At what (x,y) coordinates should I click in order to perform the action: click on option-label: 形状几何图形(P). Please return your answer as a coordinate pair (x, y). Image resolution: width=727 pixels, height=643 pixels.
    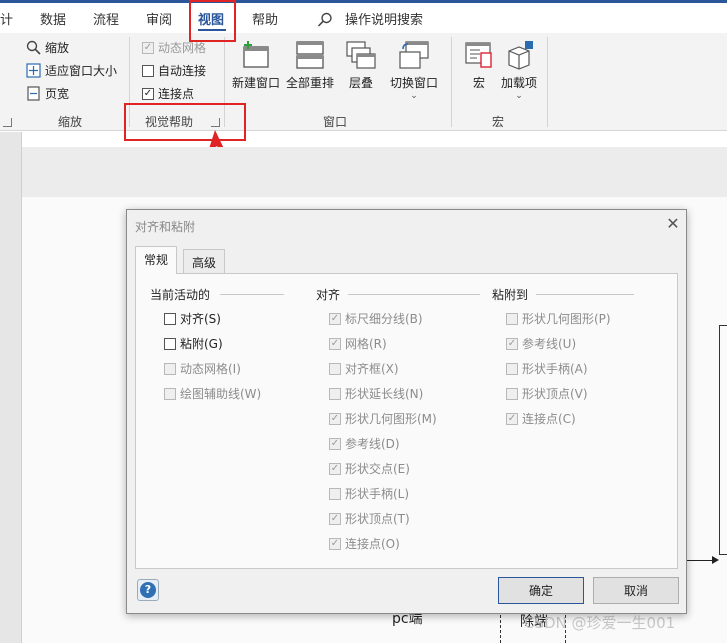
    Looking at the image, I should click on (566, 319).